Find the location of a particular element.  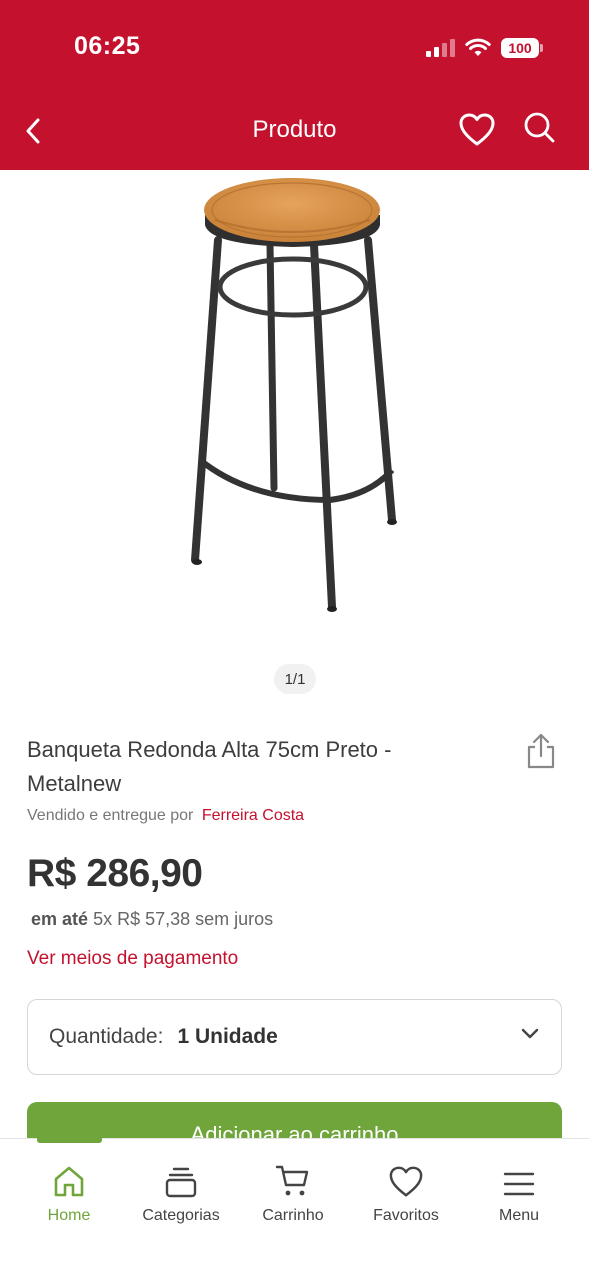

favorite-button is located at coordinates (477, 132).